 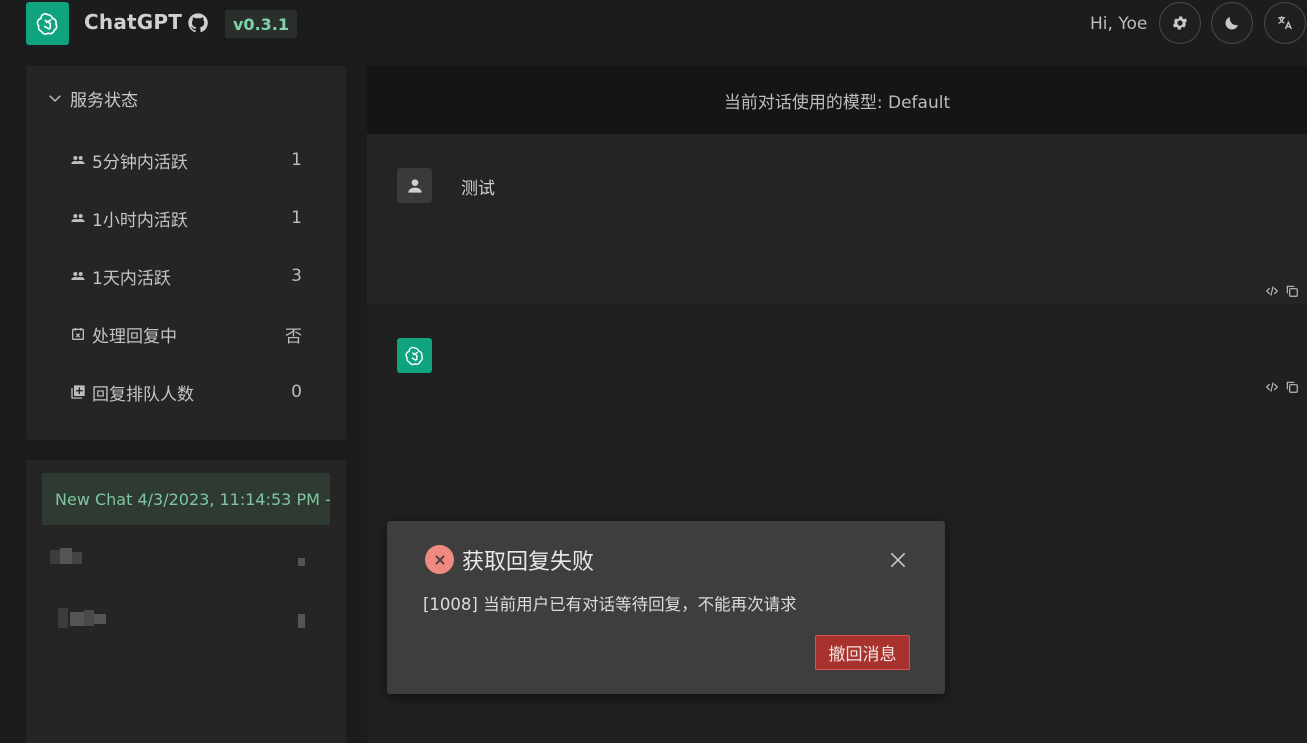 I want to click on status-item-queue: 回复排队人数 0, so click(x=186, y=392).